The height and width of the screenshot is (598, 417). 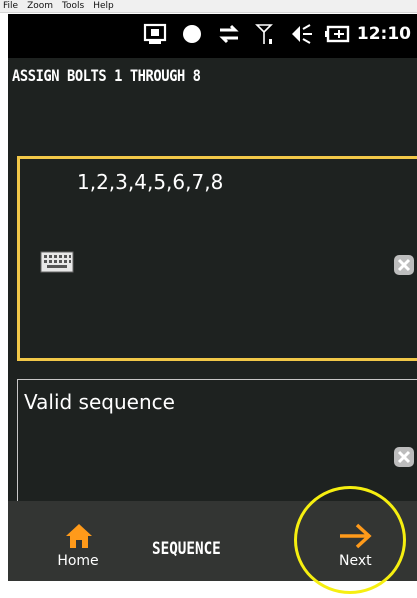 What do you see at coordinates (229, 34) in the screenshot?
I see `sync-arrows-icon` at bounding box center [229, 34].